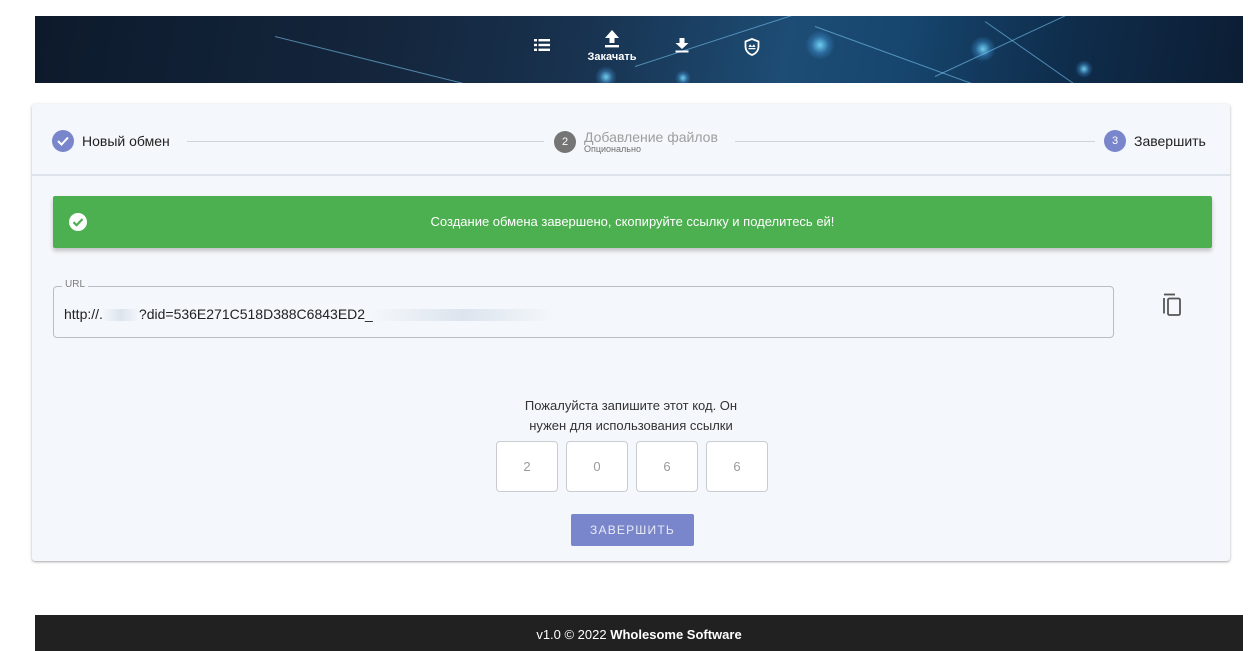 The height and width of the screenshot is (651, 1248). Describe the element at coordinates (612, 57) in the screenshot. I see `nav-upload-label: Закачать` at that location.